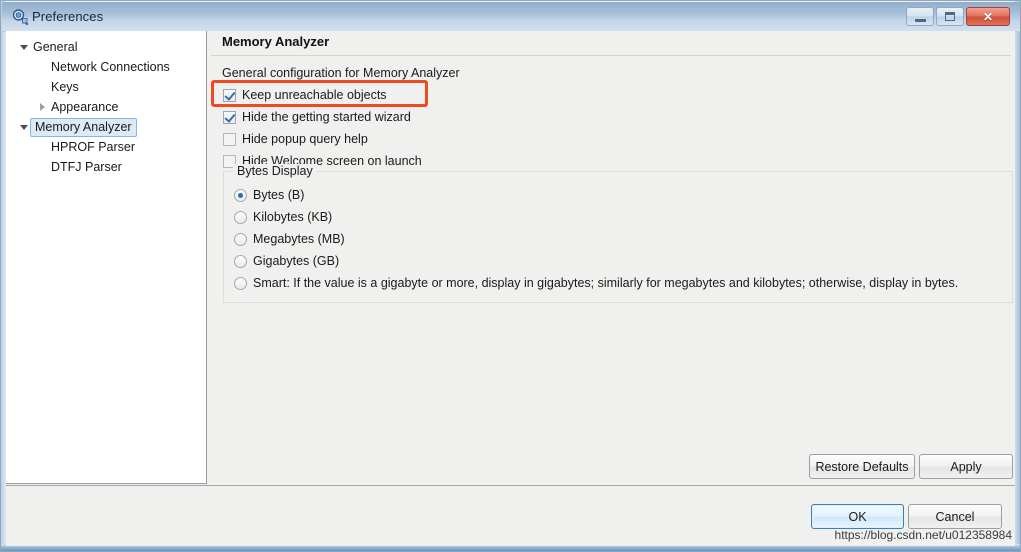 The height and width of the screenshot is (552, 1021). I want to click on tree-item-label: General, so click(55, 47).